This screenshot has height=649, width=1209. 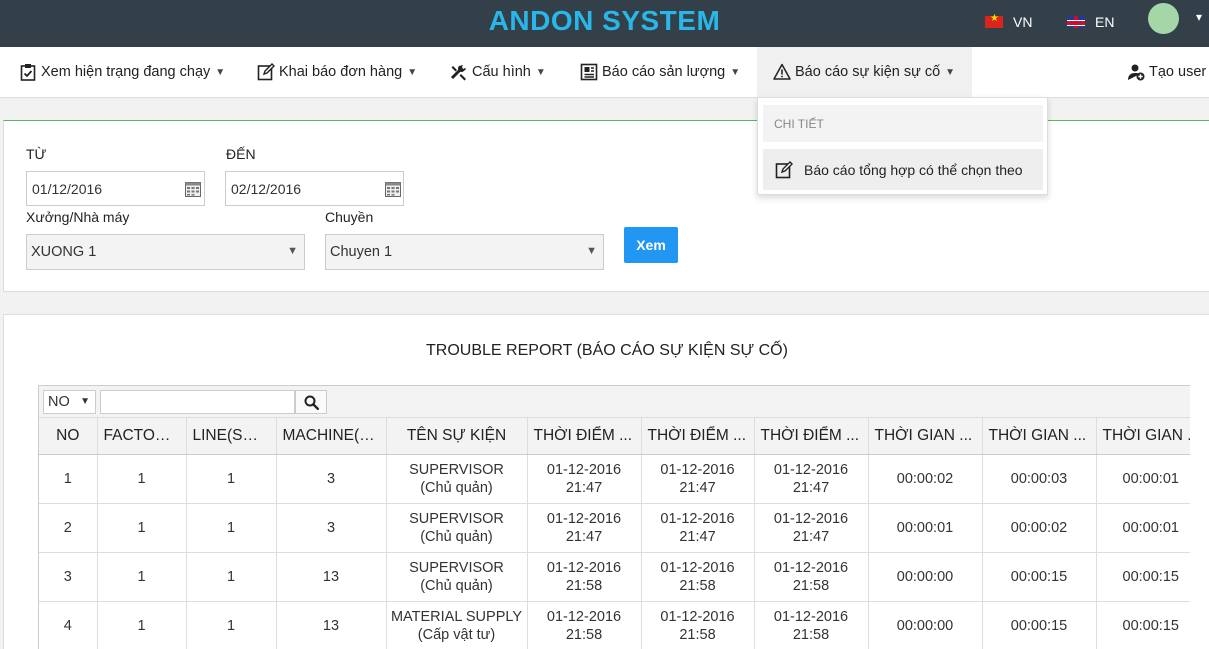 What do you see at coordinates (1023, 22) in the screenshot?
I see `language-vn-label: VN` at bounding box center [1023, 22].